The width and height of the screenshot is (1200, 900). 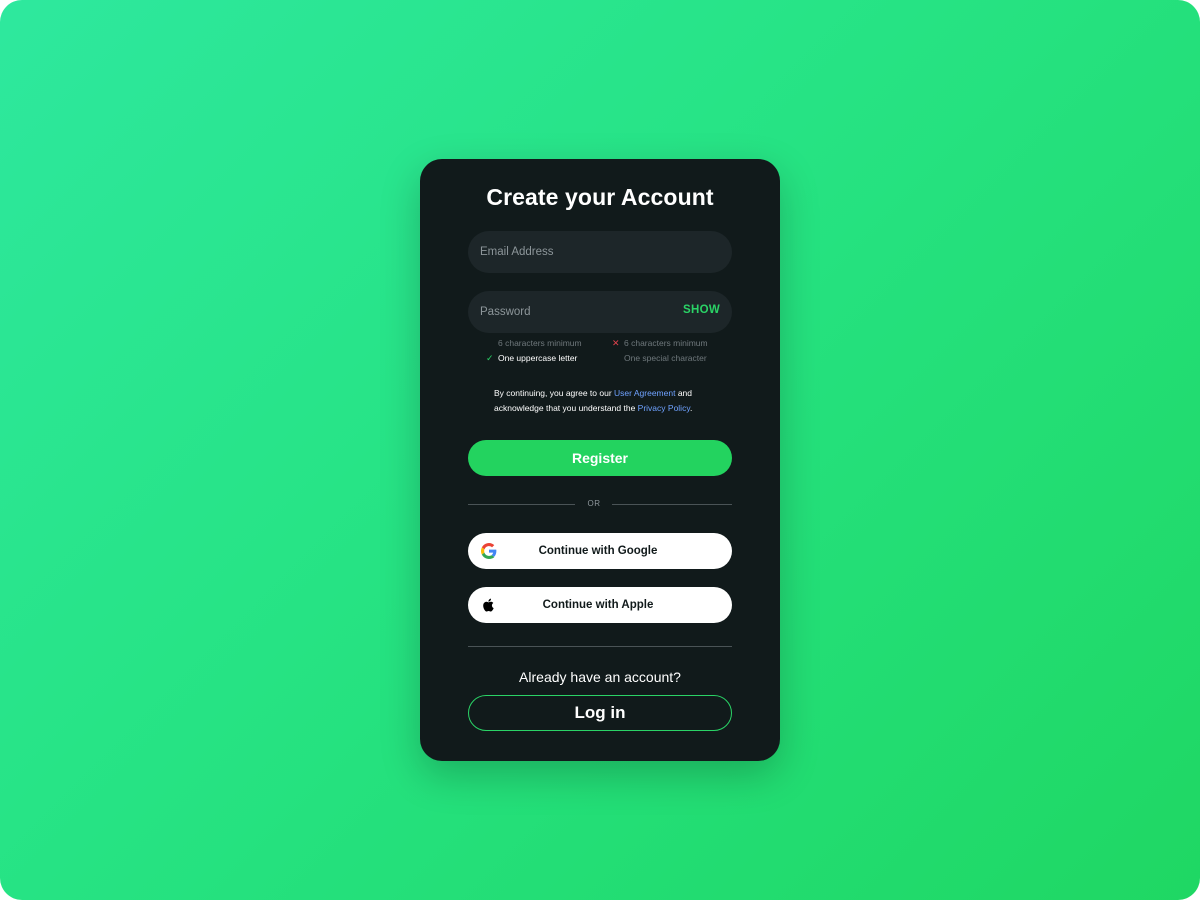 I want to click on password-rule: ✓ One uppercase letter, so click(x=532, y=358).